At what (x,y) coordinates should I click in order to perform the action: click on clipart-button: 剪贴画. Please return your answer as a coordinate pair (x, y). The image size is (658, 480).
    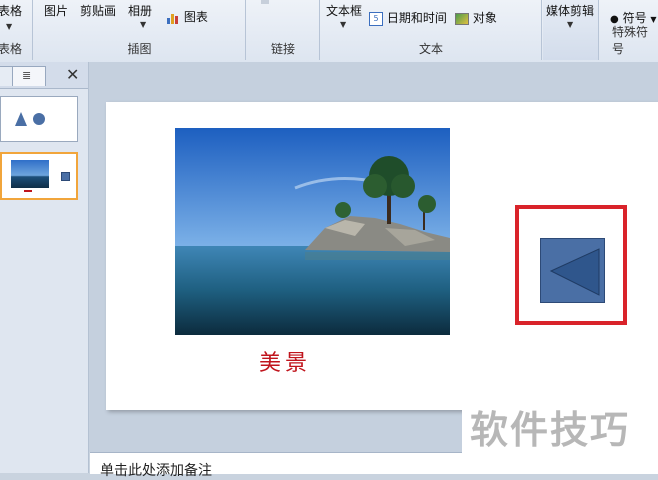
    Looking at the image, I should click on (98, 10).